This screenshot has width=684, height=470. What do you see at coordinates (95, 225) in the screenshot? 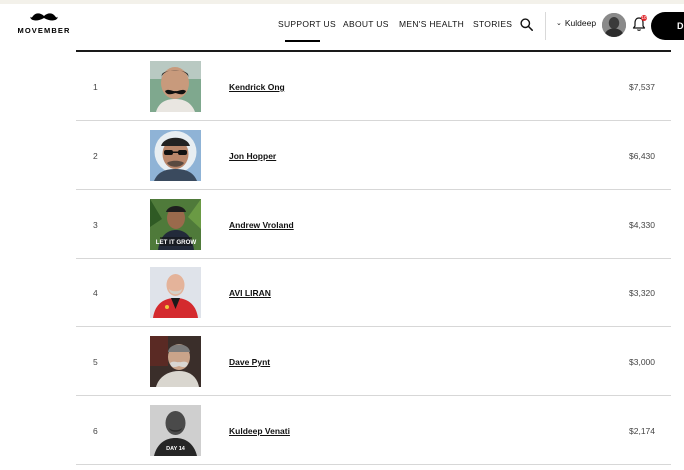
I see `rank: 3` at bounding box center [95, 225].